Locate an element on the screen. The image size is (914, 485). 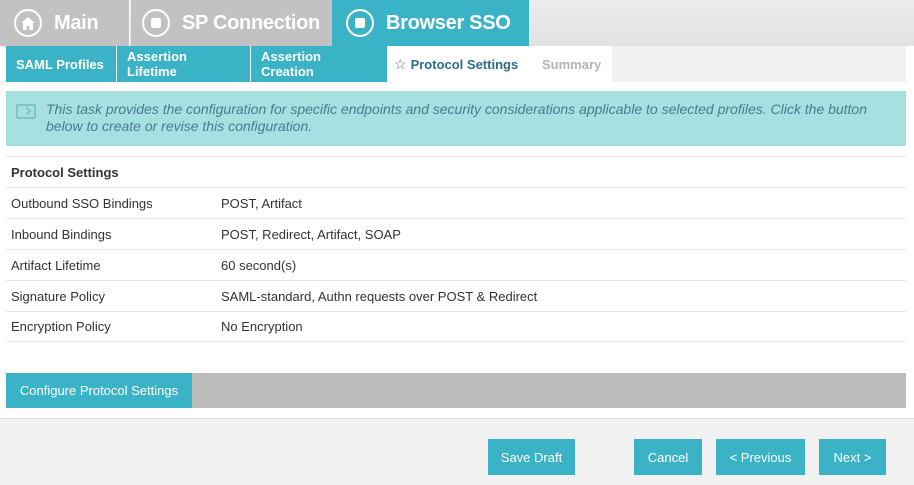
footer: Save Draft Cancel < Previous Next > is located at coordinates (457, 451).